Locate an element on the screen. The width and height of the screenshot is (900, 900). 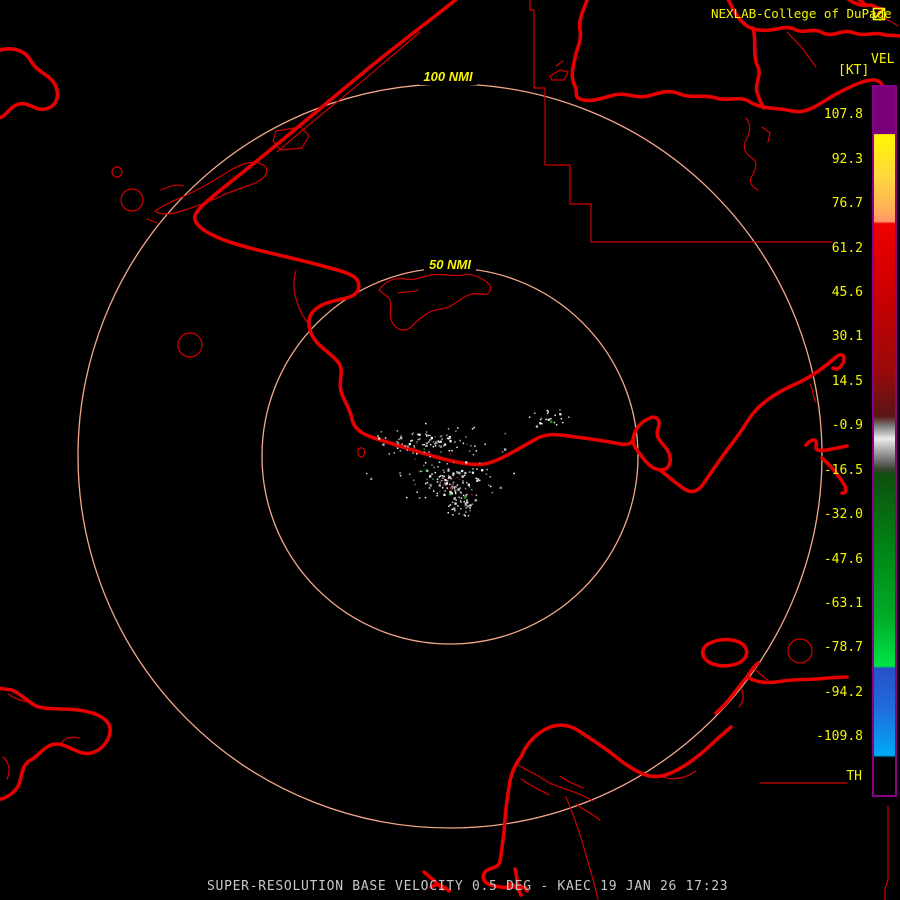
peninsula-loop is located at coordinates (652, 443).